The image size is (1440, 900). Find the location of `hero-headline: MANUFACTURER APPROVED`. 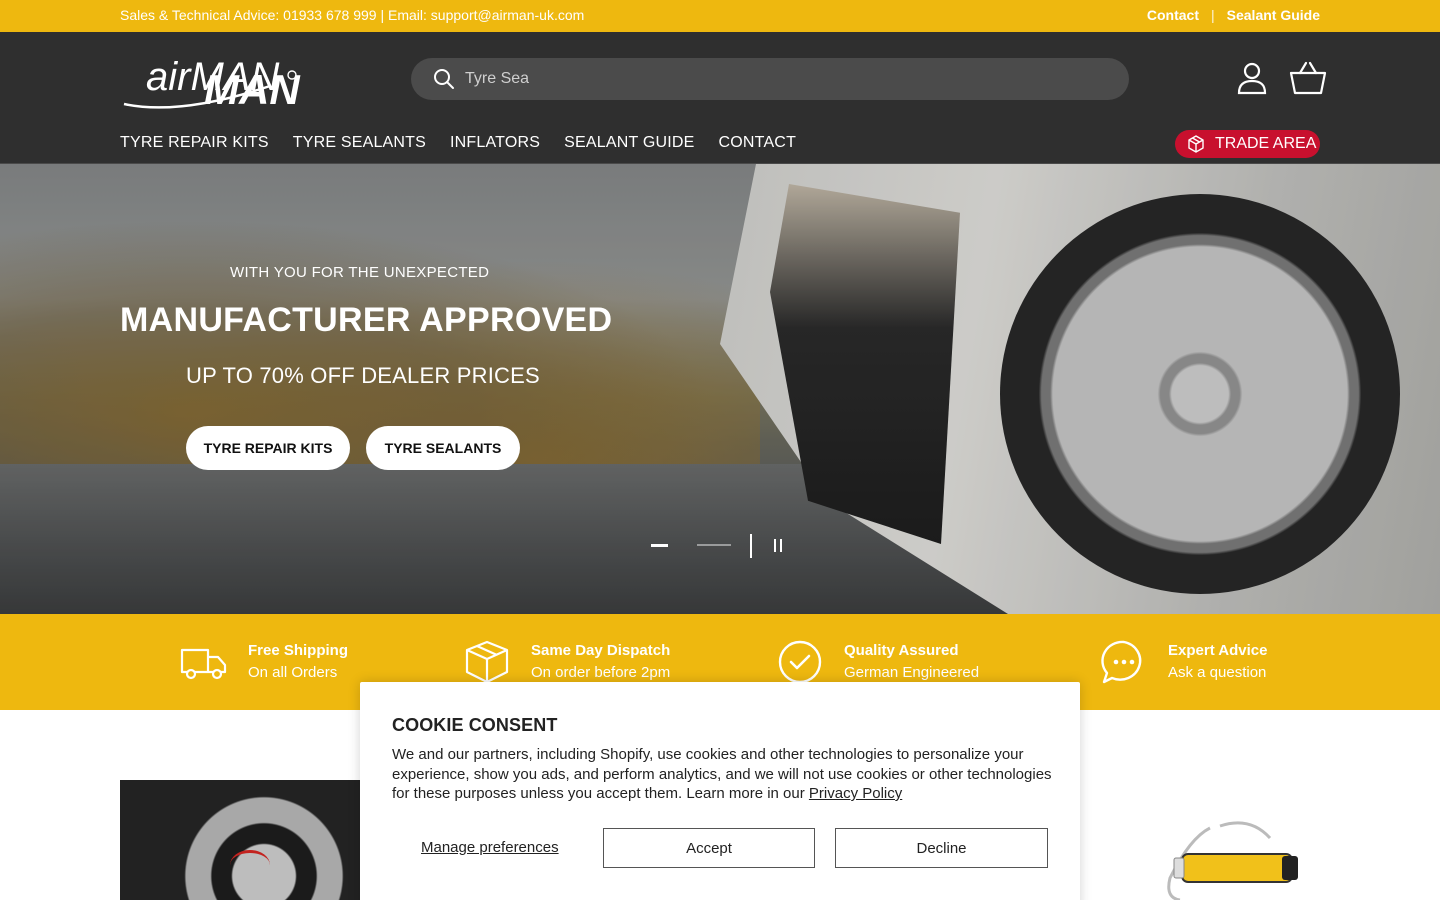

hero-headline: MANUFACTURER APPROVED is located at coordinates (366, 320).